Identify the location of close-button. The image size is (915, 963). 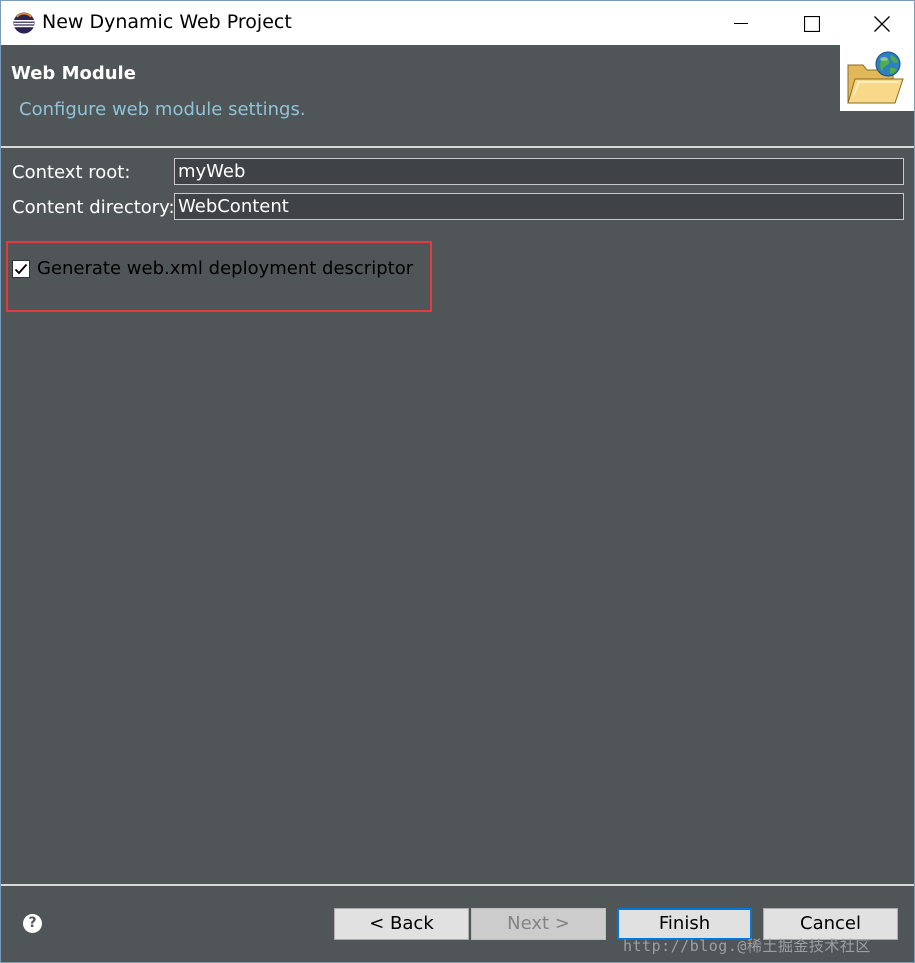
(880, 23).